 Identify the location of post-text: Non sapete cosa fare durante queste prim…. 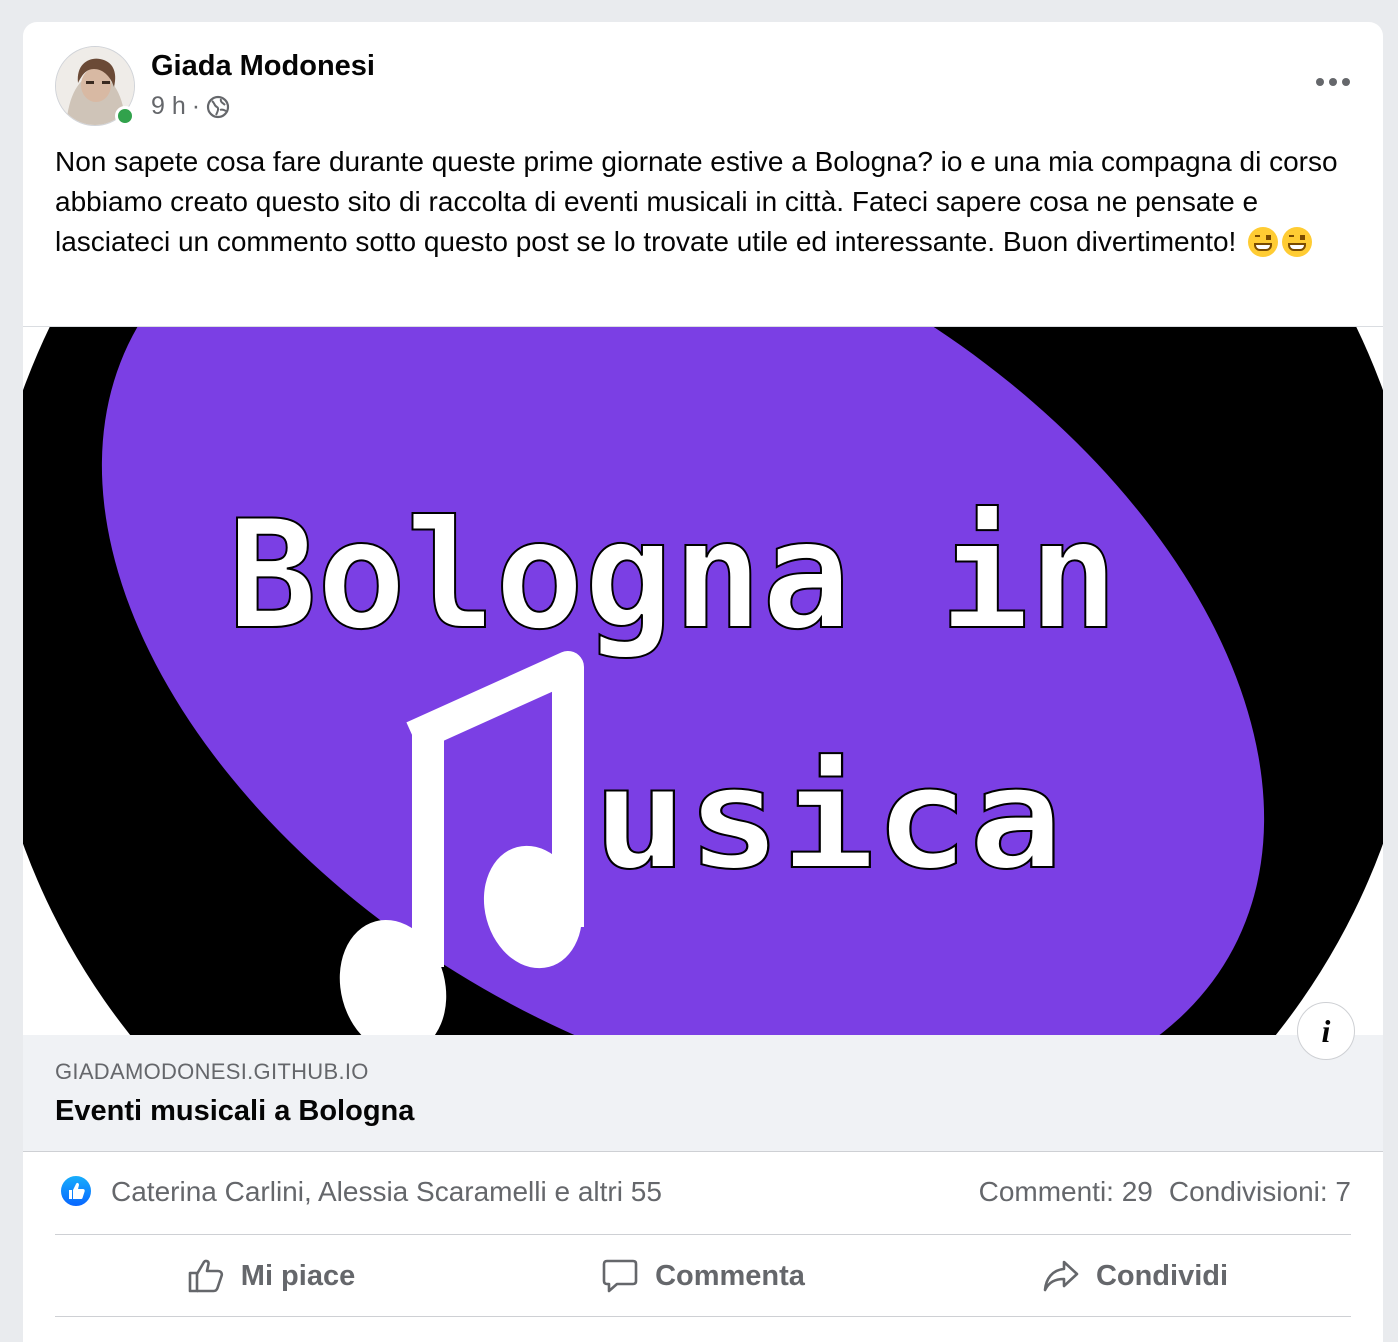
(710, 202).